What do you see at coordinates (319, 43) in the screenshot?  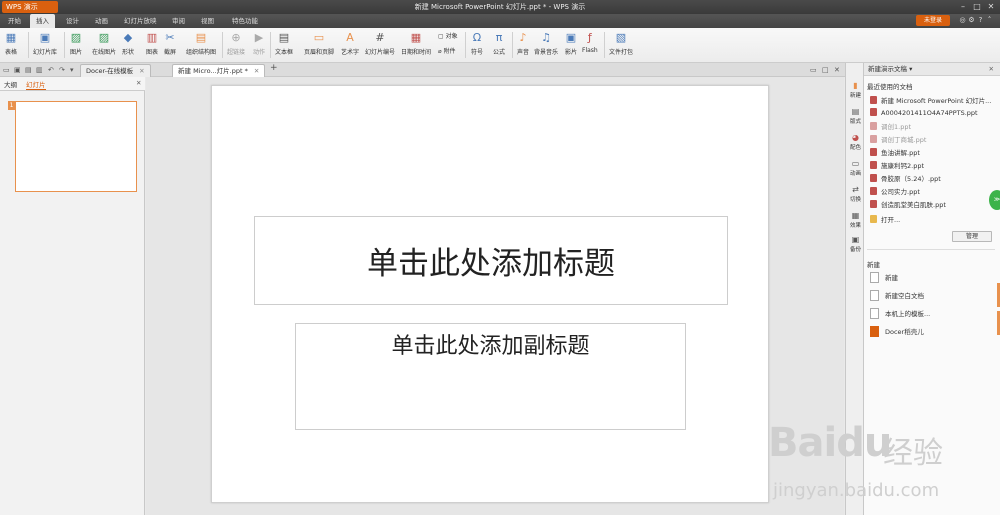 I see `header-footer-button: ▭ 页眉和页脚` at bounding box center [319, 43].